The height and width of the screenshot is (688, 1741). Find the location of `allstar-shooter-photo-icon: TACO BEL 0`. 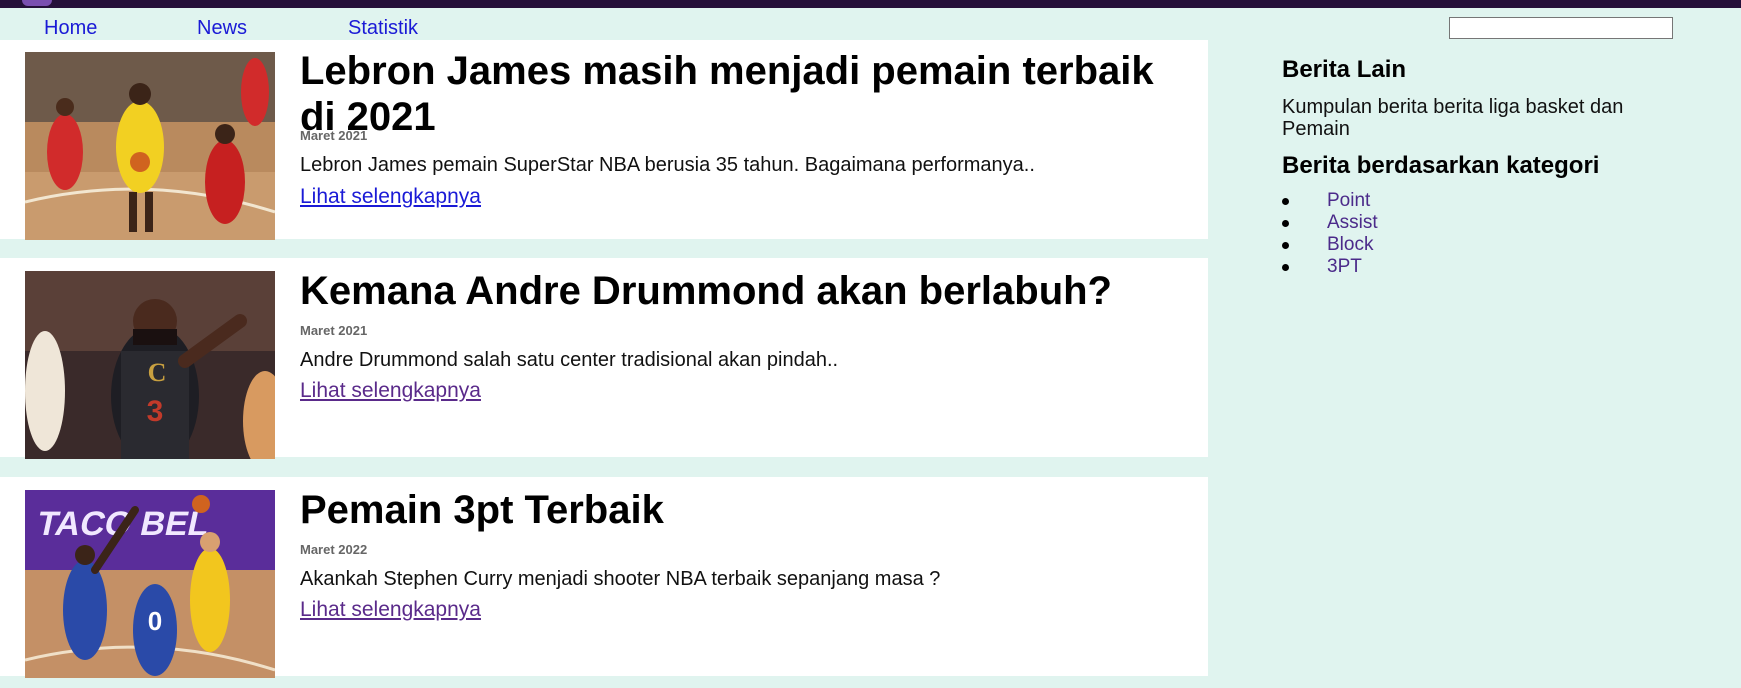

allstar-shooter-photo-icon: TACO BEL 0 is located at coordinates (150, 584).